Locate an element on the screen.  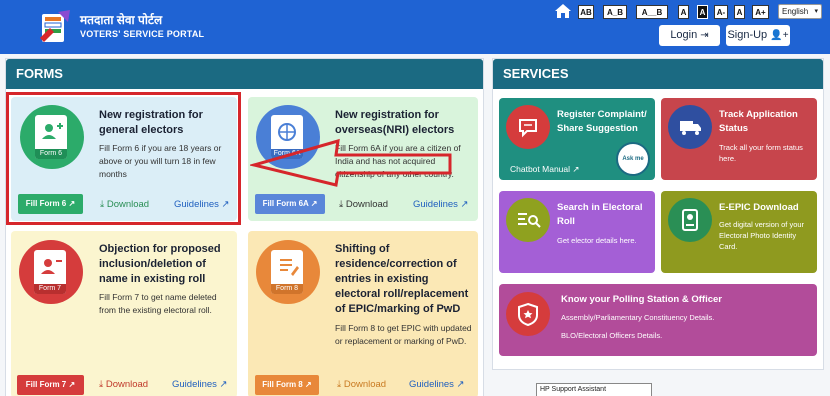
form8-badge: Form 8 is located at coordinates (287, 289).